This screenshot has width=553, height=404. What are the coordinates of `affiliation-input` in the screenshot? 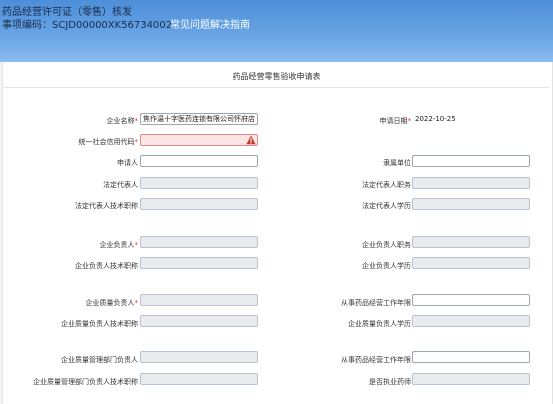 It's located at (471, 161).